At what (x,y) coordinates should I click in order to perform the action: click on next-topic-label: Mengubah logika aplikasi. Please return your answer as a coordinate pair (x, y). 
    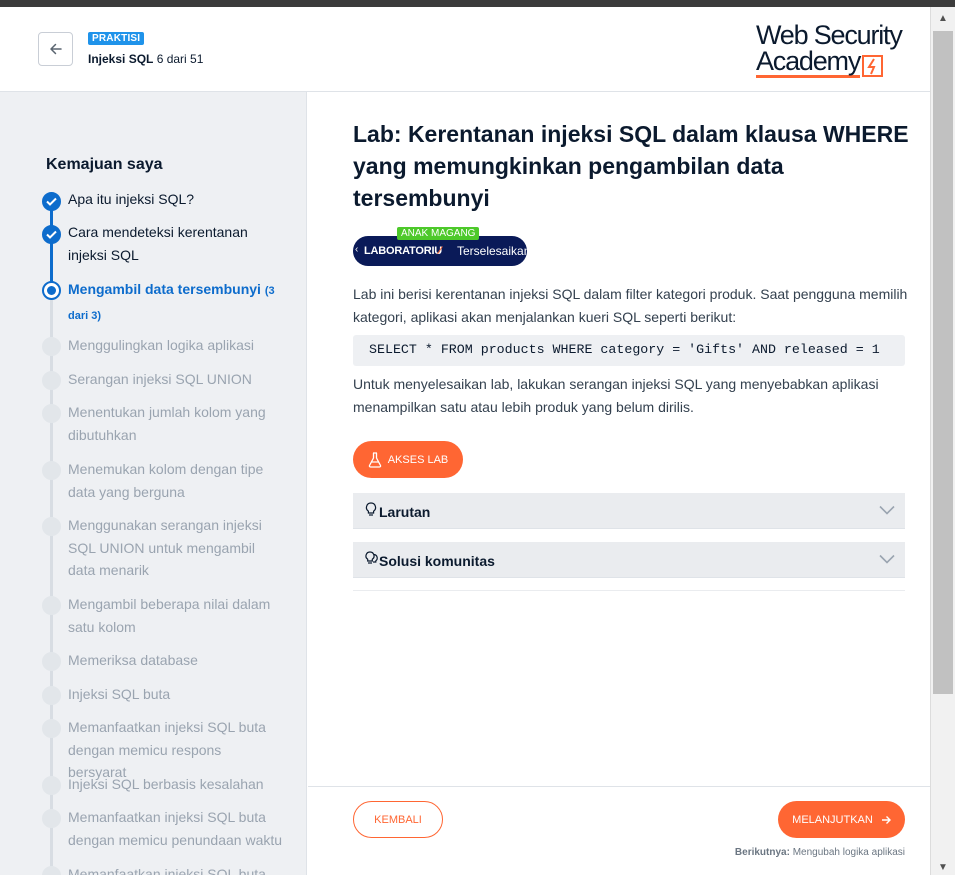
    Looking at the image, I should click on (849, 852).